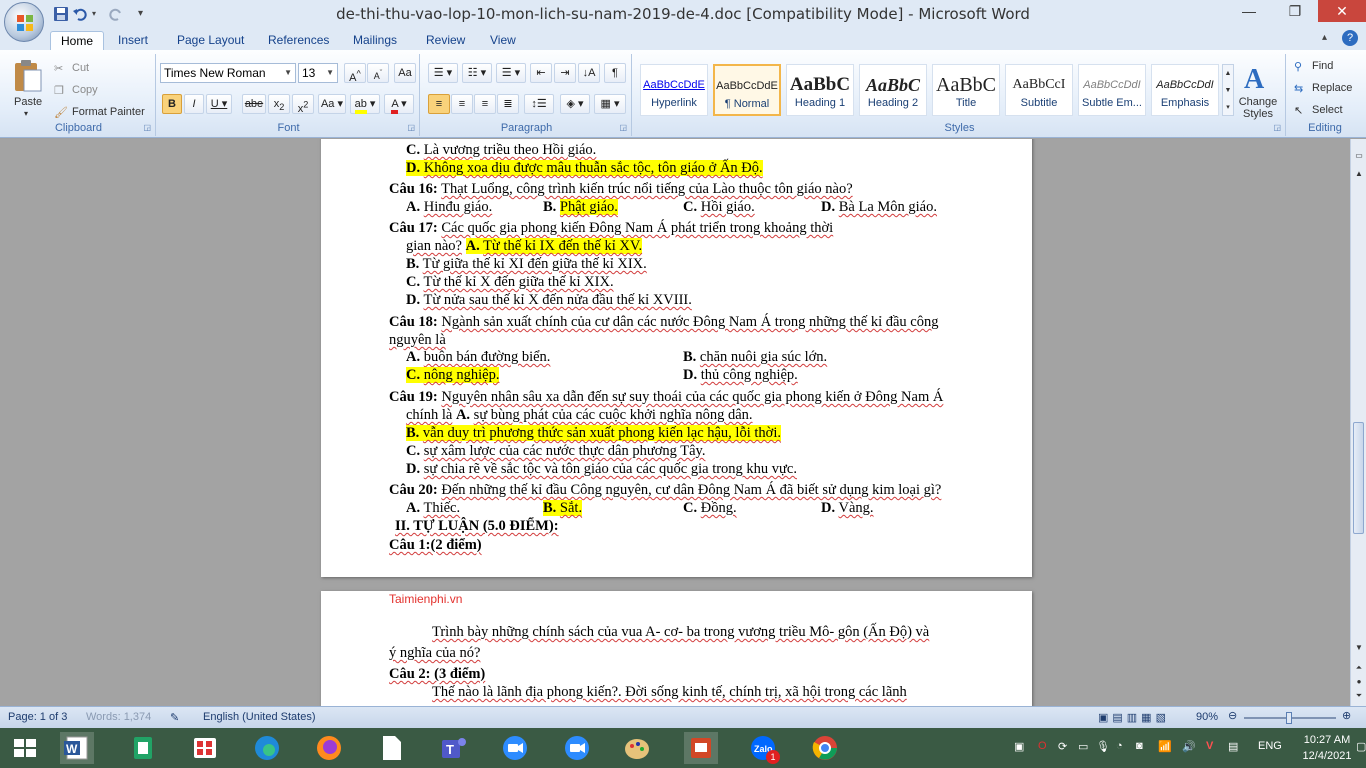 This screenshot has height=768, width=1366. I want to click on paste-button: Paste, so click(28, 102).